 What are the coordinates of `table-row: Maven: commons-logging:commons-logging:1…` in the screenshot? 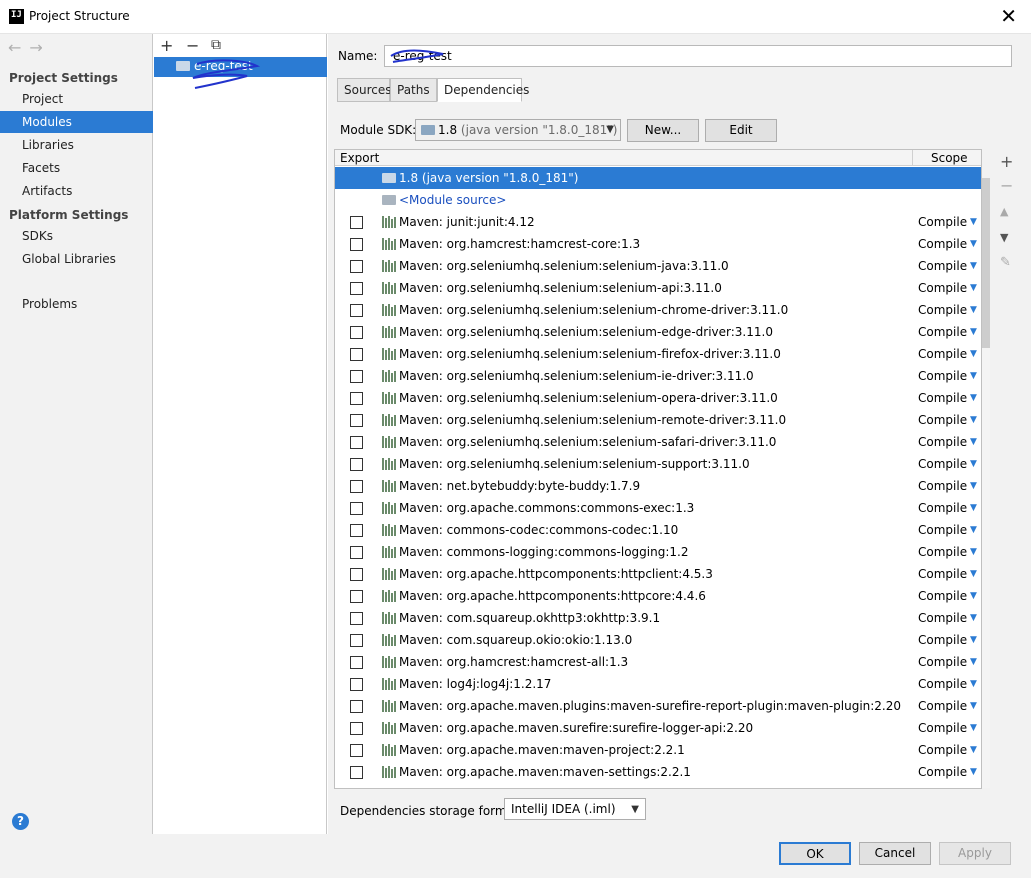 It's located at (658, 552).